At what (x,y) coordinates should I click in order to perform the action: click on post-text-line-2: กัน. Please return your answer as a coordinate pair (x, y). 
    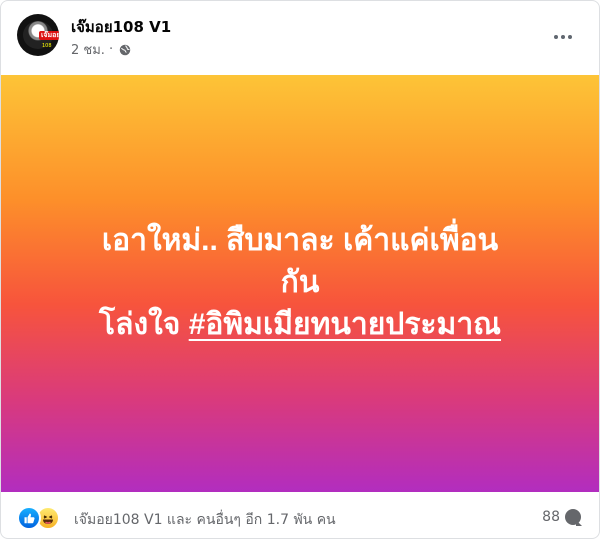
    Looking at the image, I should click on (300, 282).